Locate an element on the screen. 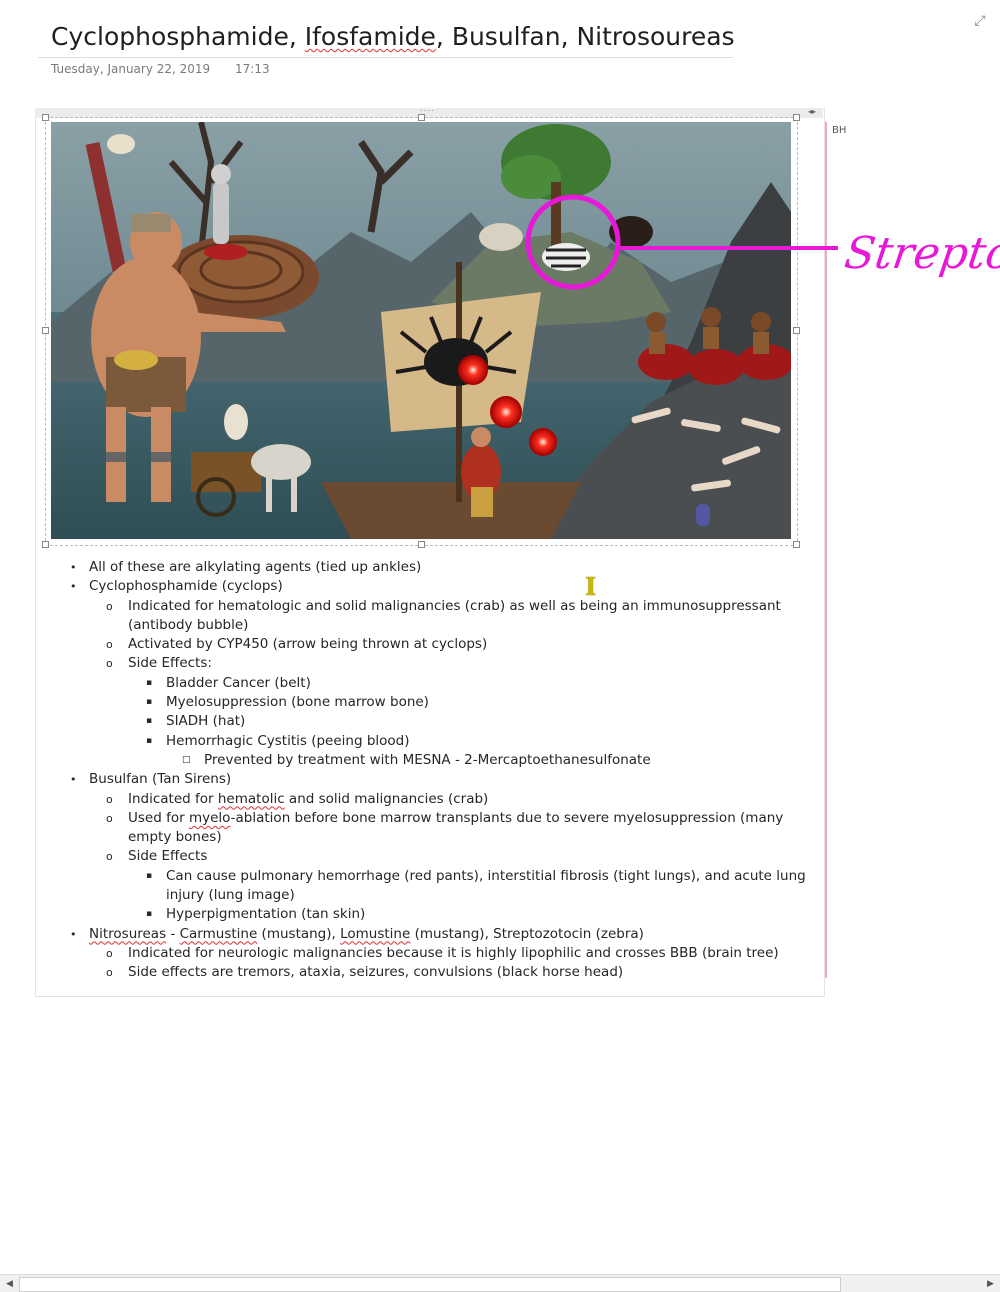 This screenshot has width=1000, height=1292. title-part: , Busulfan, Nitrosoureas is located at coordinates (585, 36).